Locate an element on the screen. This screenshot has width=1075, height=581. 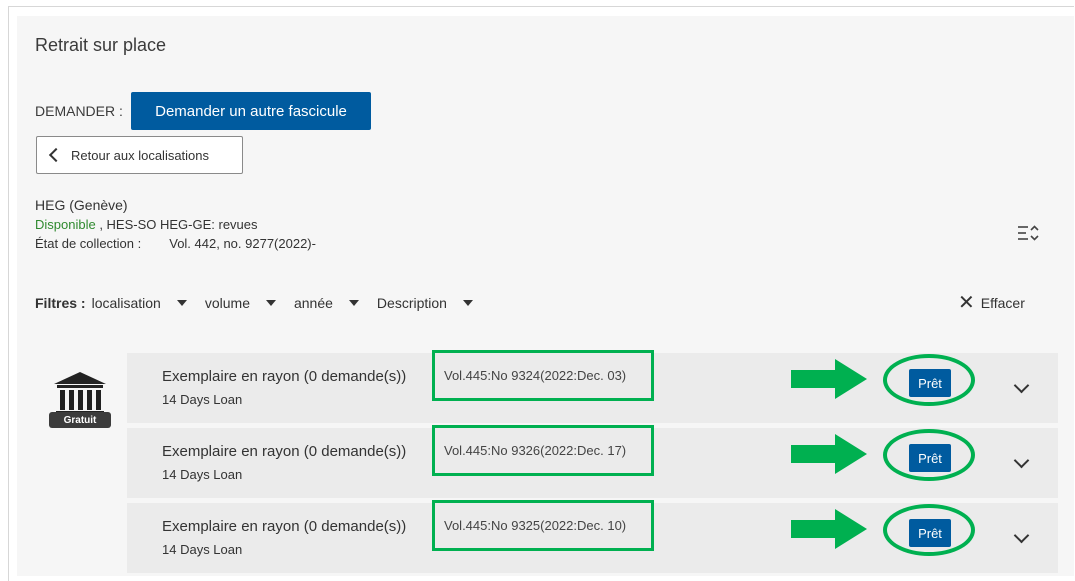
availability-status: Disponible is located at coordinates (65, 224).